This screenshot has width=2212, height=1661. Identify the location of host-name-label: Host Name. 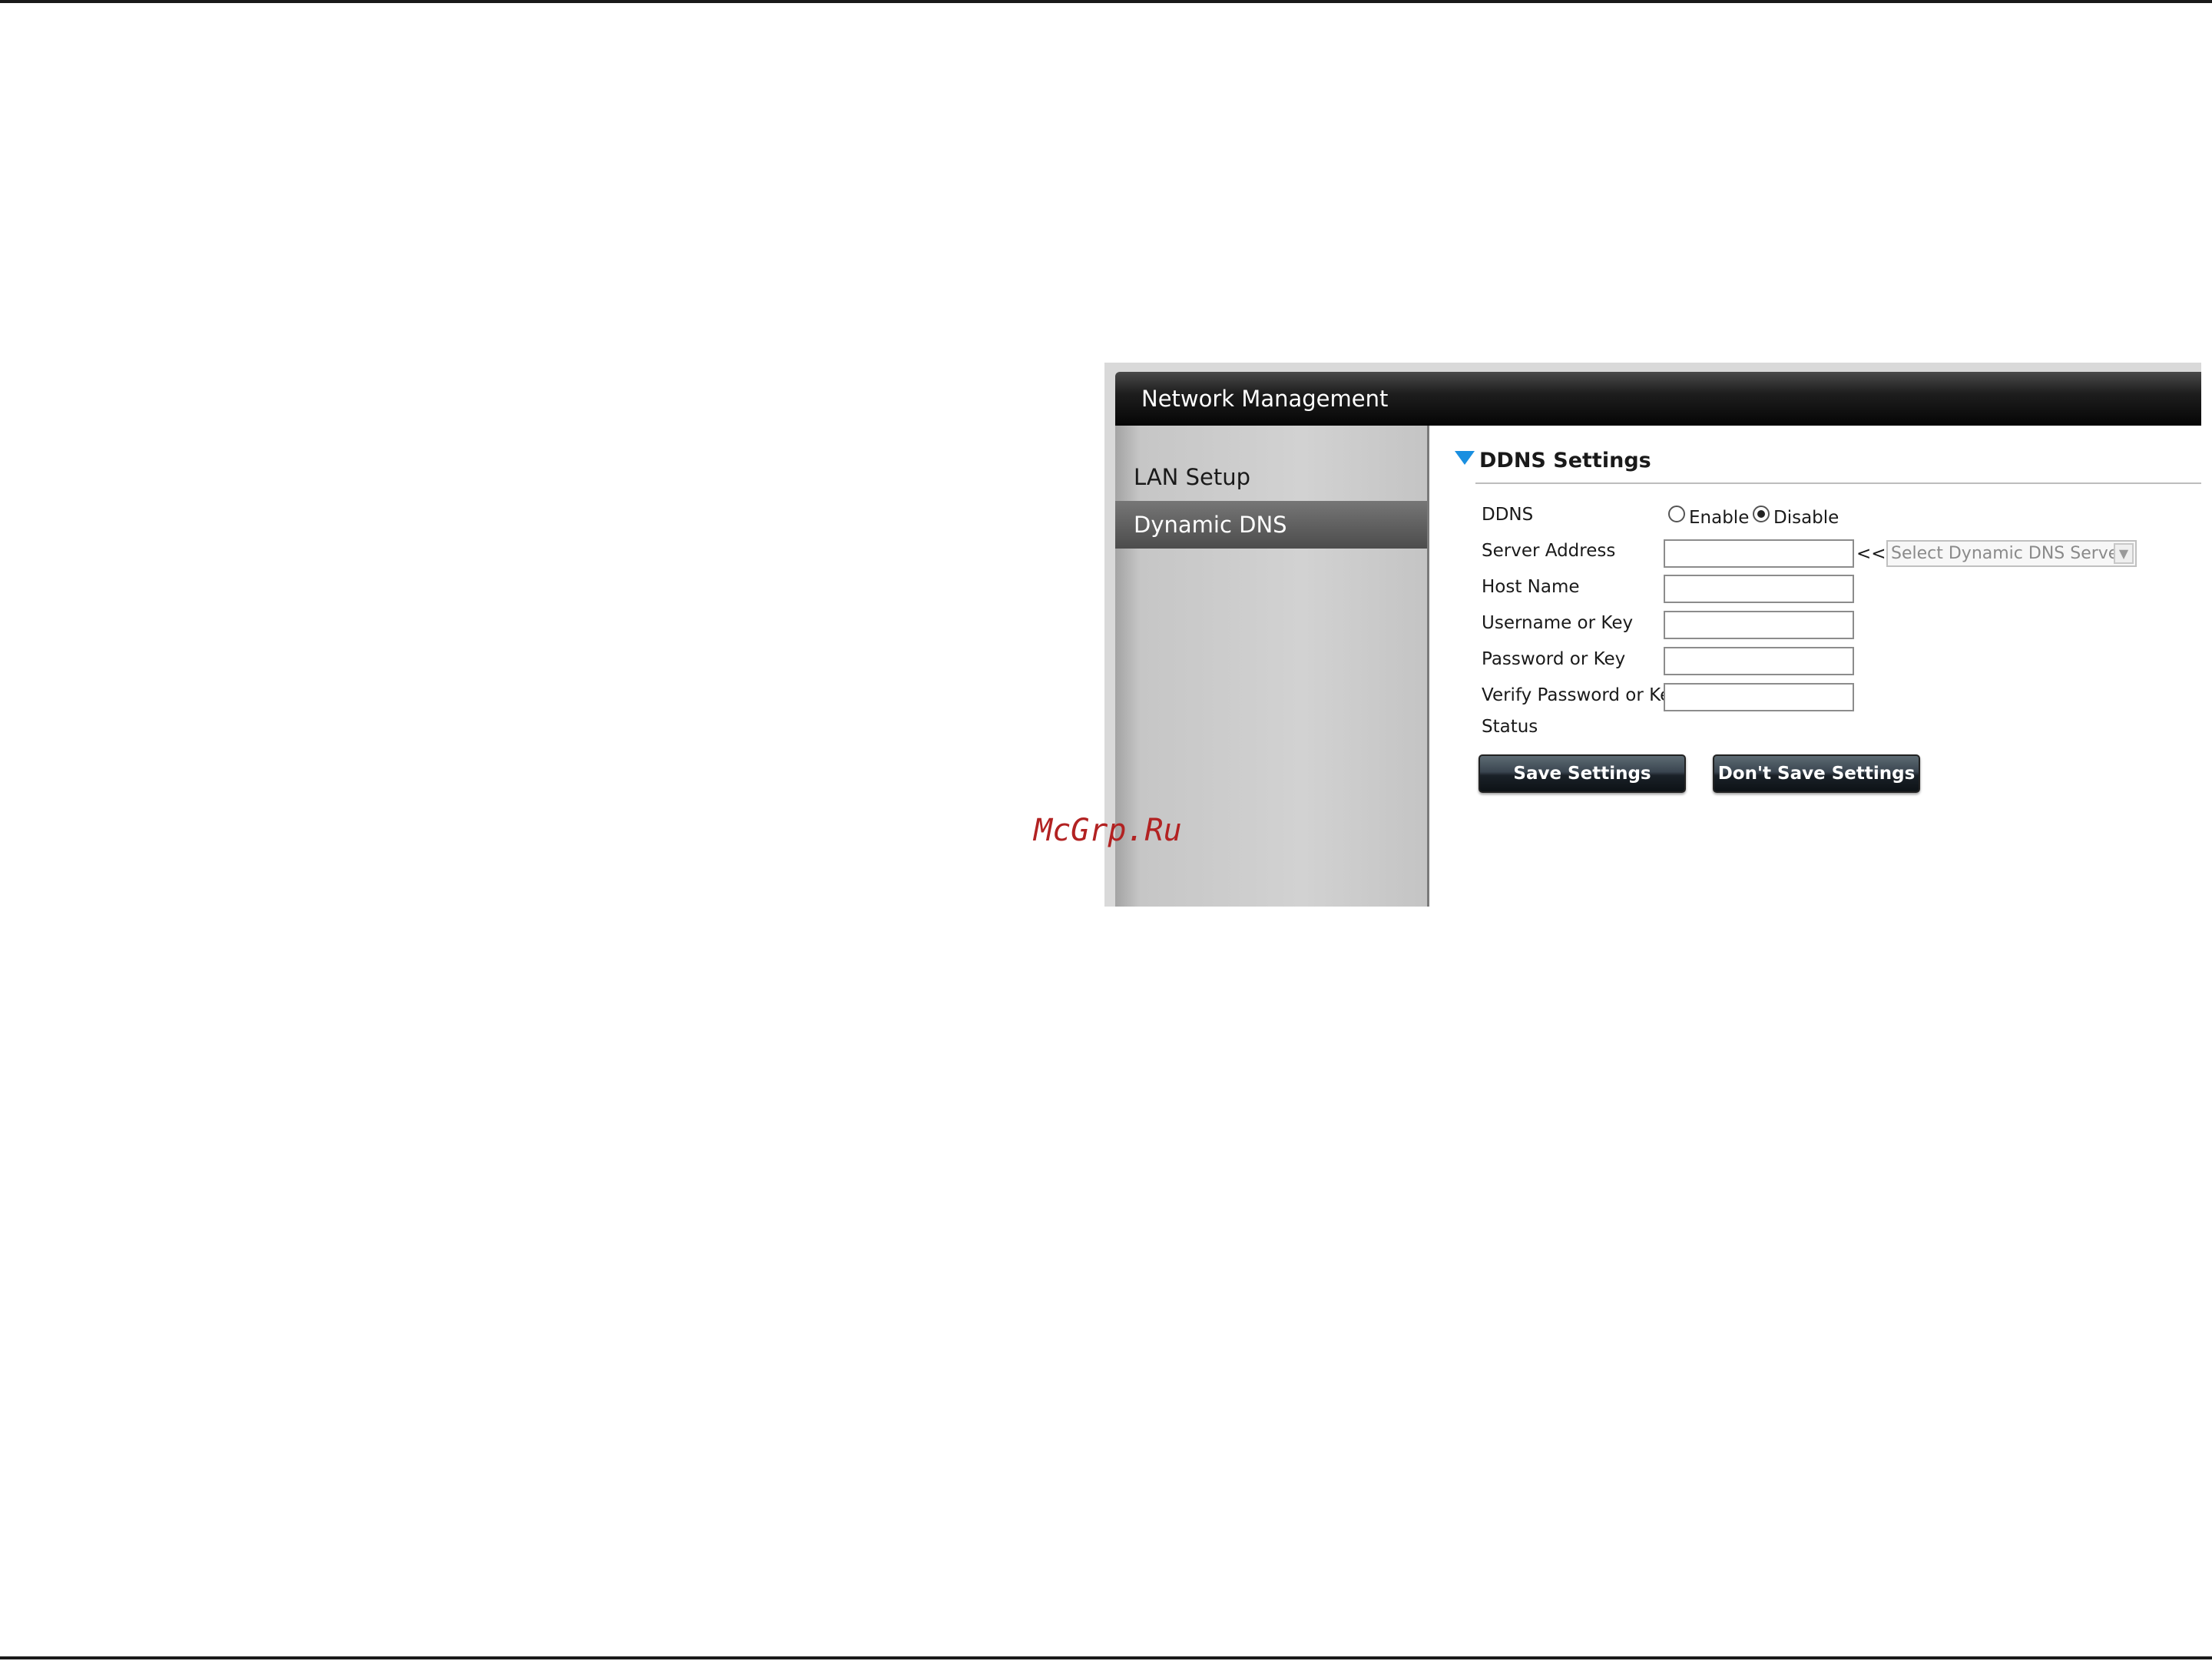
(1531, 587).